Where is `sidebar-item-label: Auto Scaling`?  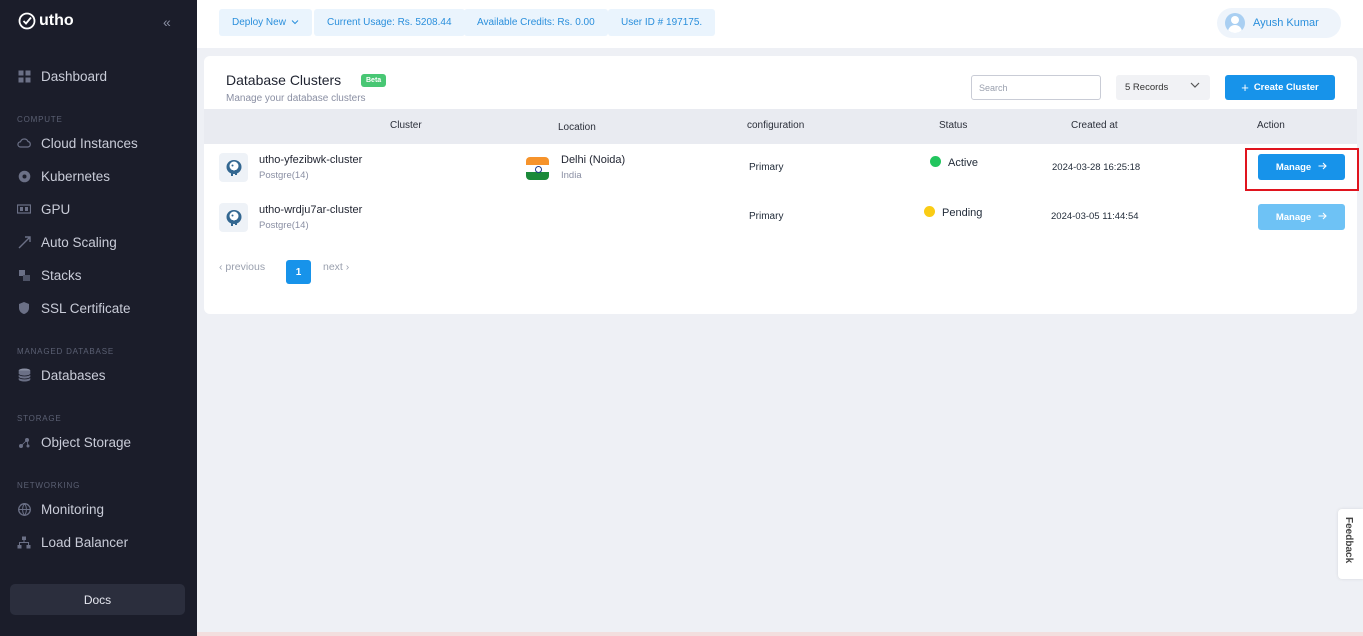 sidebar-item-label: Auto Scaling is located at coordinates (79, 242).